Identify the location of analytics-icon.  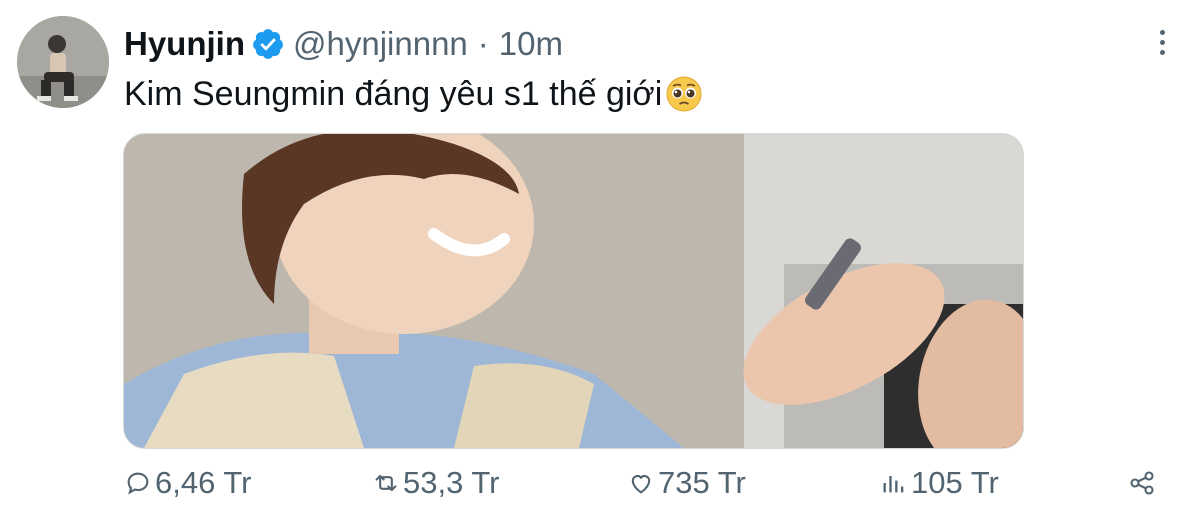
(893, 484).